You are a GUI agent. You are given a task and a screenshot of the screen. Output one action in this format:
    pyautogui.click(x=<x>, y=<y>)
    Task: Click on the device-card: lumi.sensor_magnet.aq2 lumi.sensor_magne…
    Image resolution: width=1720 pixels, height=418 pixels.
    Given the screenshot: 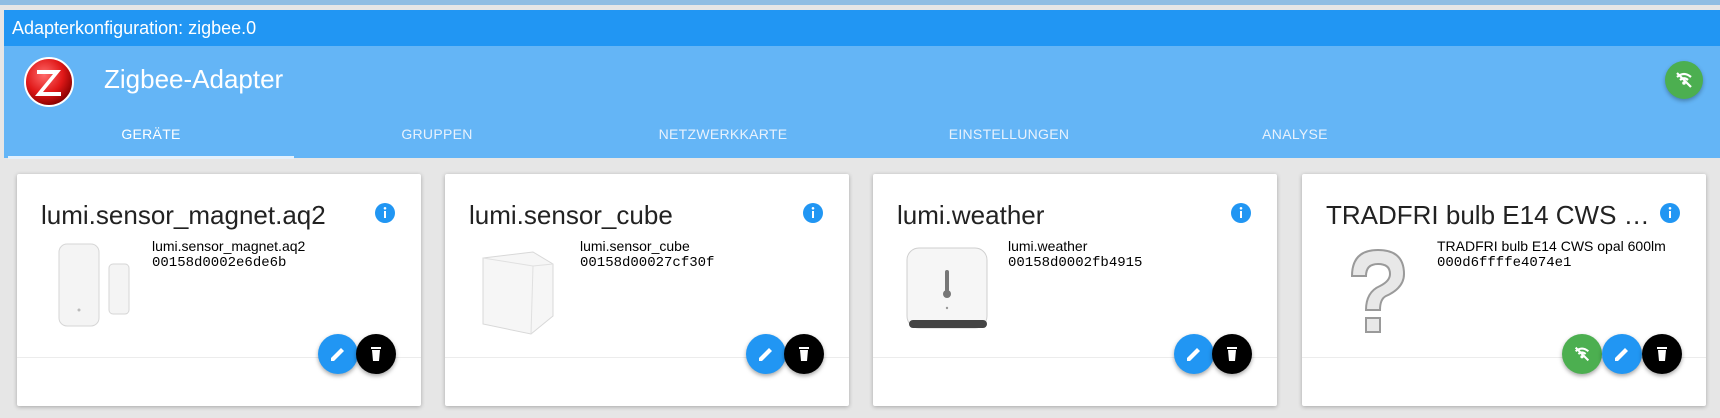 What is the action you would take?
    pyautogui.click(x=219, y=290)
    